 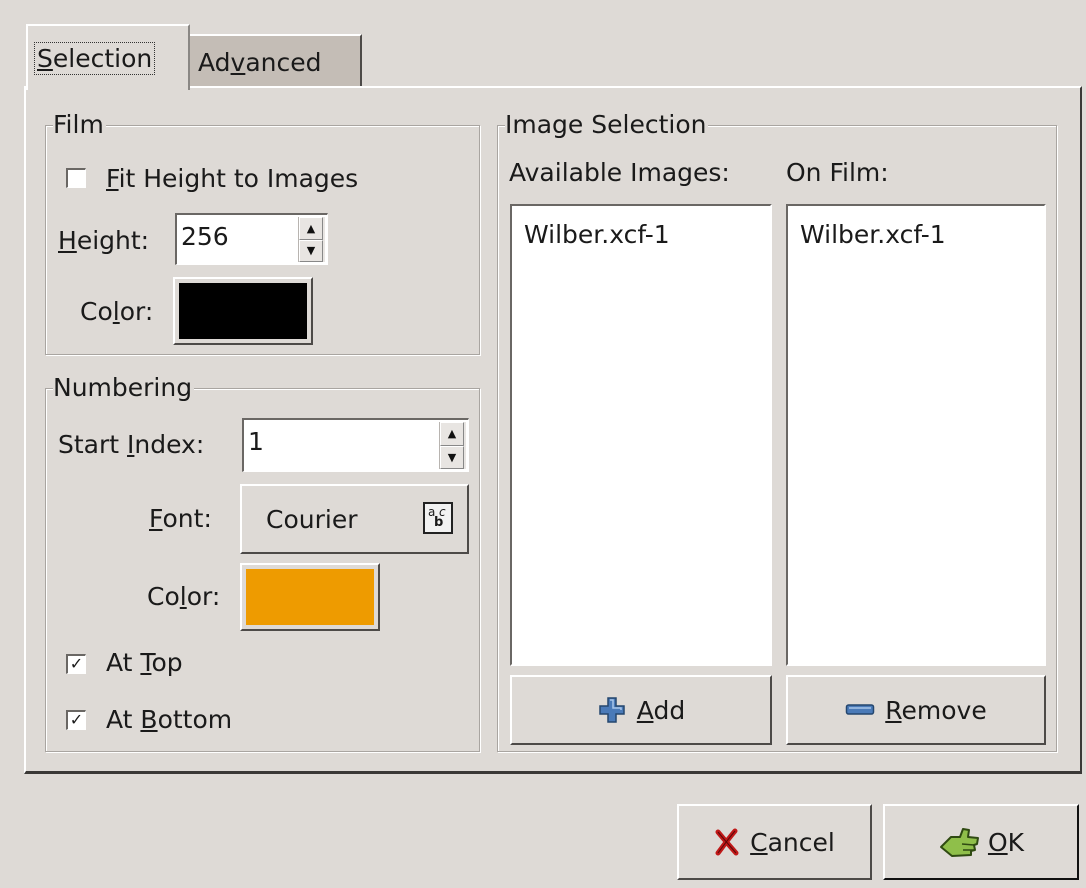 What do you see at coordinates (104, 240) in the screenshot?
I see `height-label: Height:` at bounding box center [104, 240].